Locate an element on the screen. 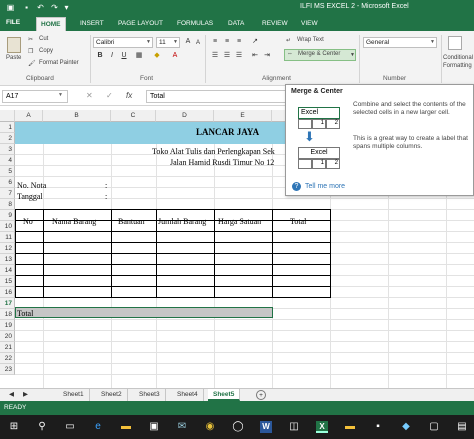 The image size is (474, 439). edge-icon: e is located at coordinates (98, 427).